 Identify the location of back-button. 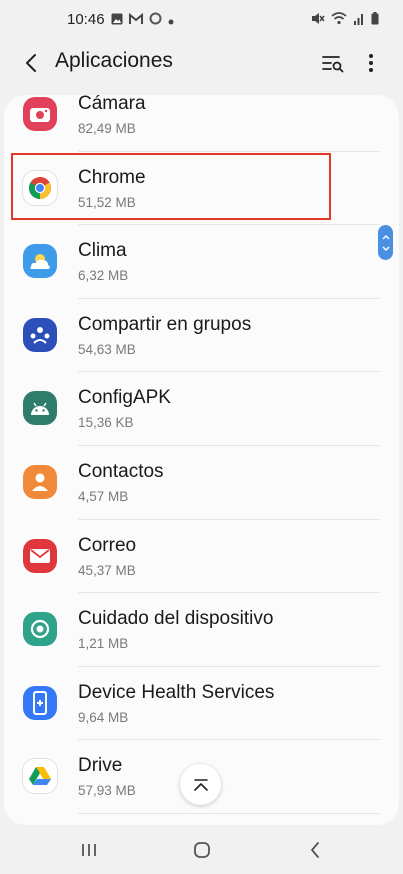
(31, 63).